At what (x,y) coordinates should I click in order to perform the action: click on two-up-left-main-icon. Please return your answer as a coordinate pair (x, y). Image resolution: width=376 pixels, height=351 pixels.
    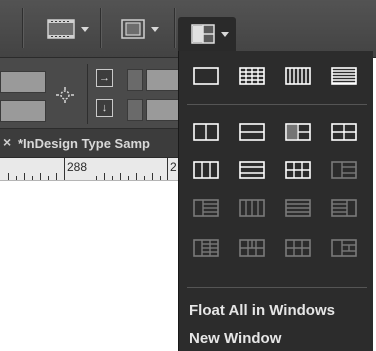
    Looking at the image, I should click on (298, 132).